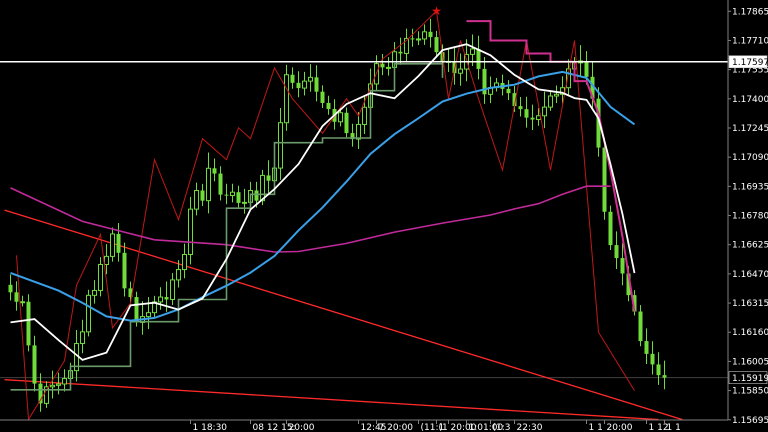  I want to click on x-tick-label: 22:30, so click(530, 427).